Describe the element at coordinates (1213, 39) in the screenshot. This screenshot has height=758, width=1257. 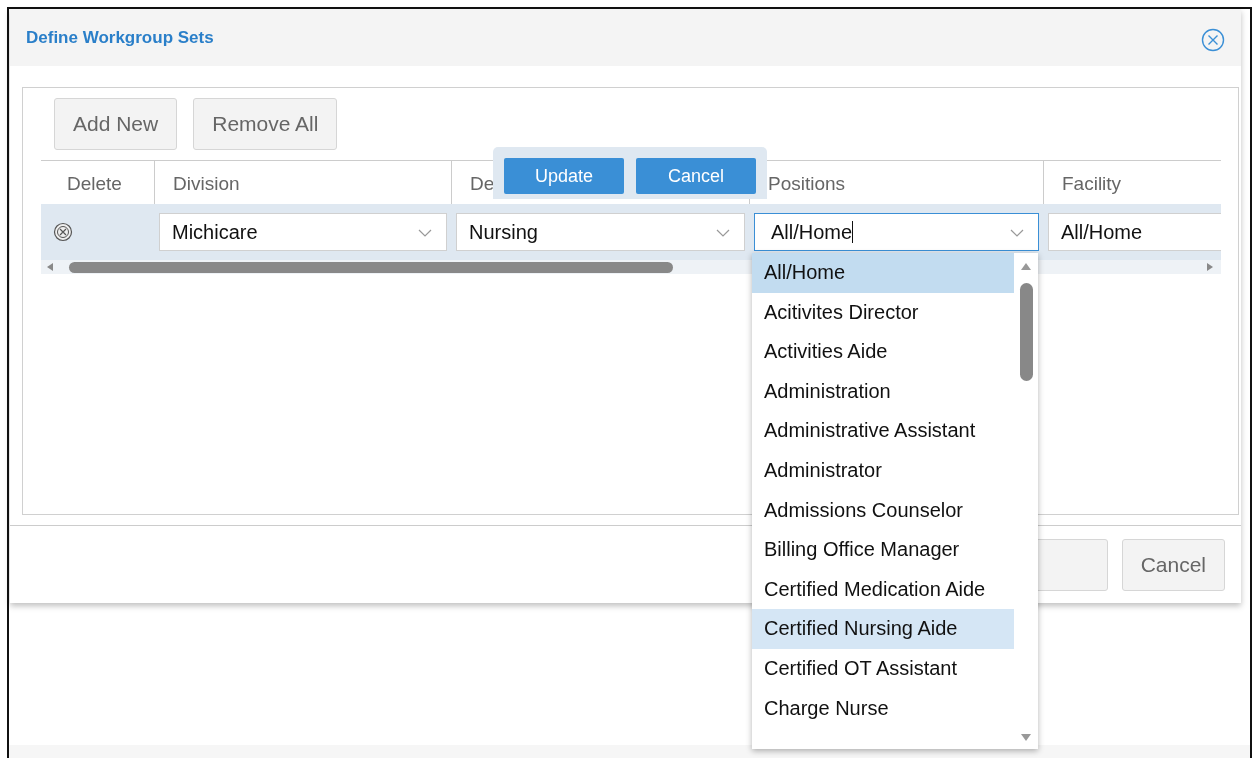
I see `close-icon` at that location.